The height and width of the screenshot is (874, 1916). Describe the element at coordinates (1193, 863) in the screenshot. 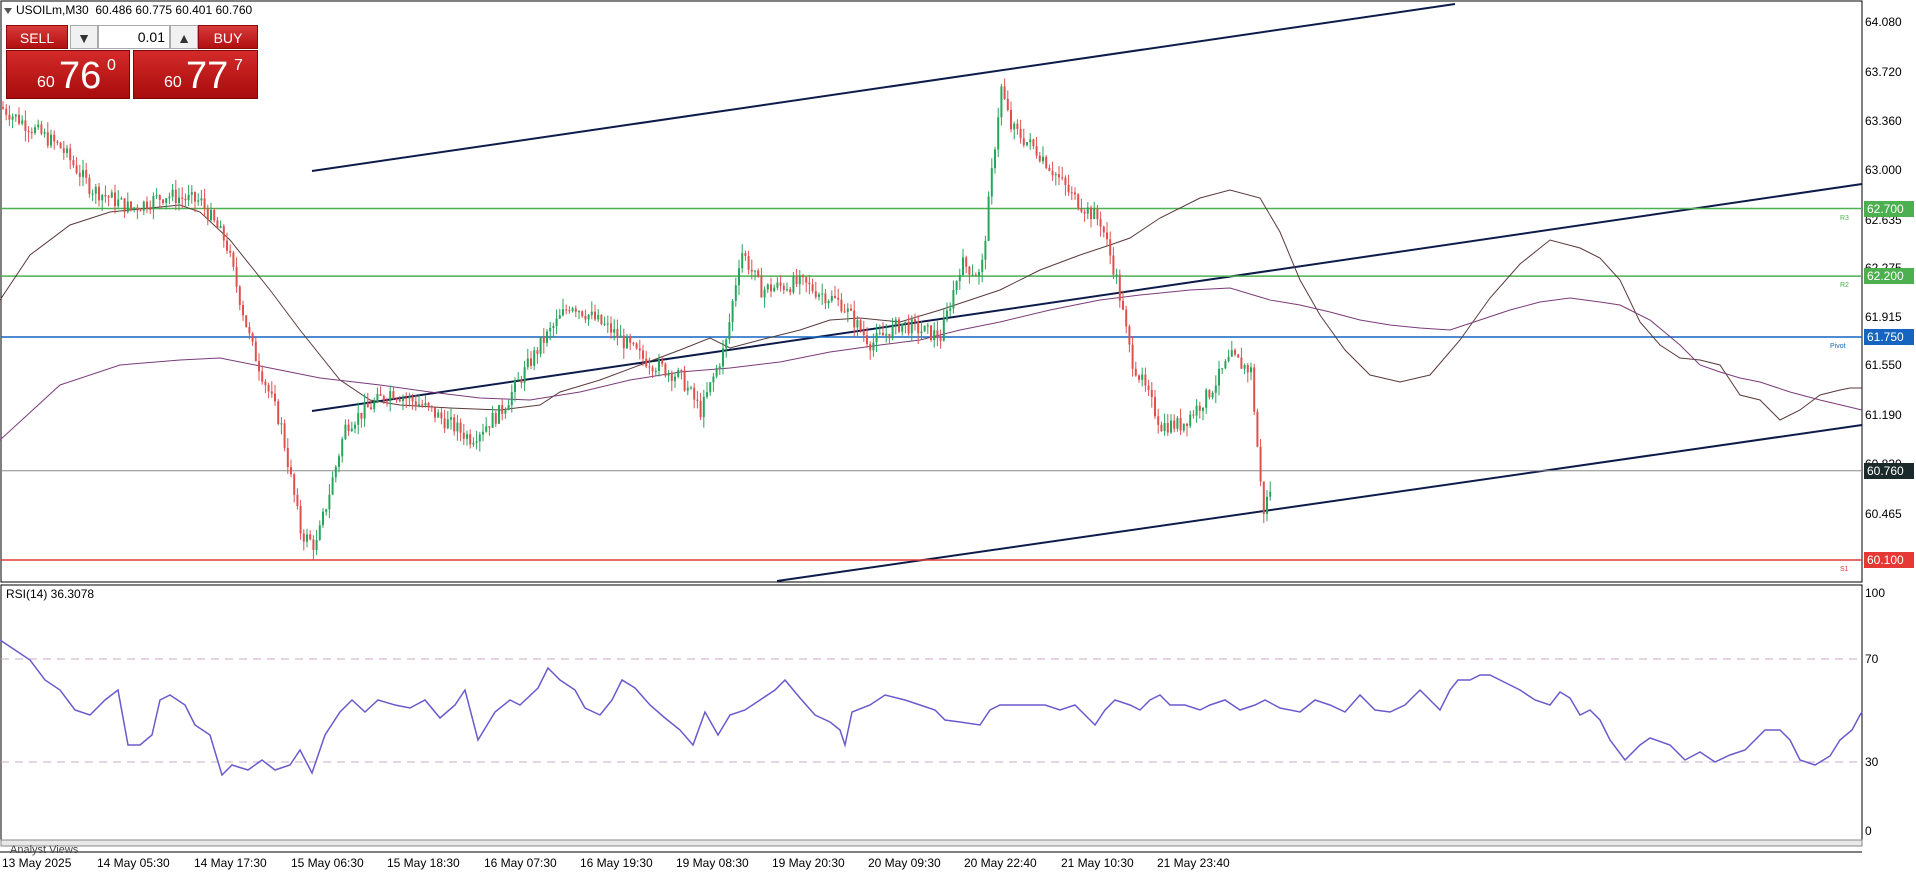

I see `time-tick: 21 May 23:40` at that location.